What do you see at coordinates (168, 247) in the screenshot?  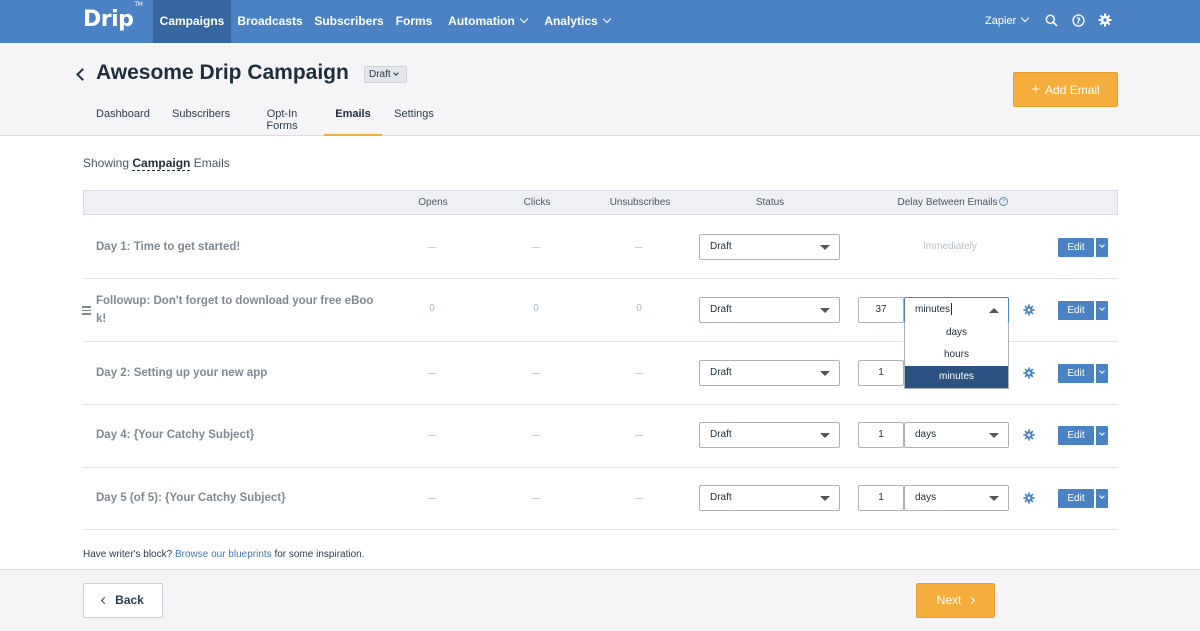 I see `email-subject: Day 1: Time to get started!` at bounding box center [168, 247].